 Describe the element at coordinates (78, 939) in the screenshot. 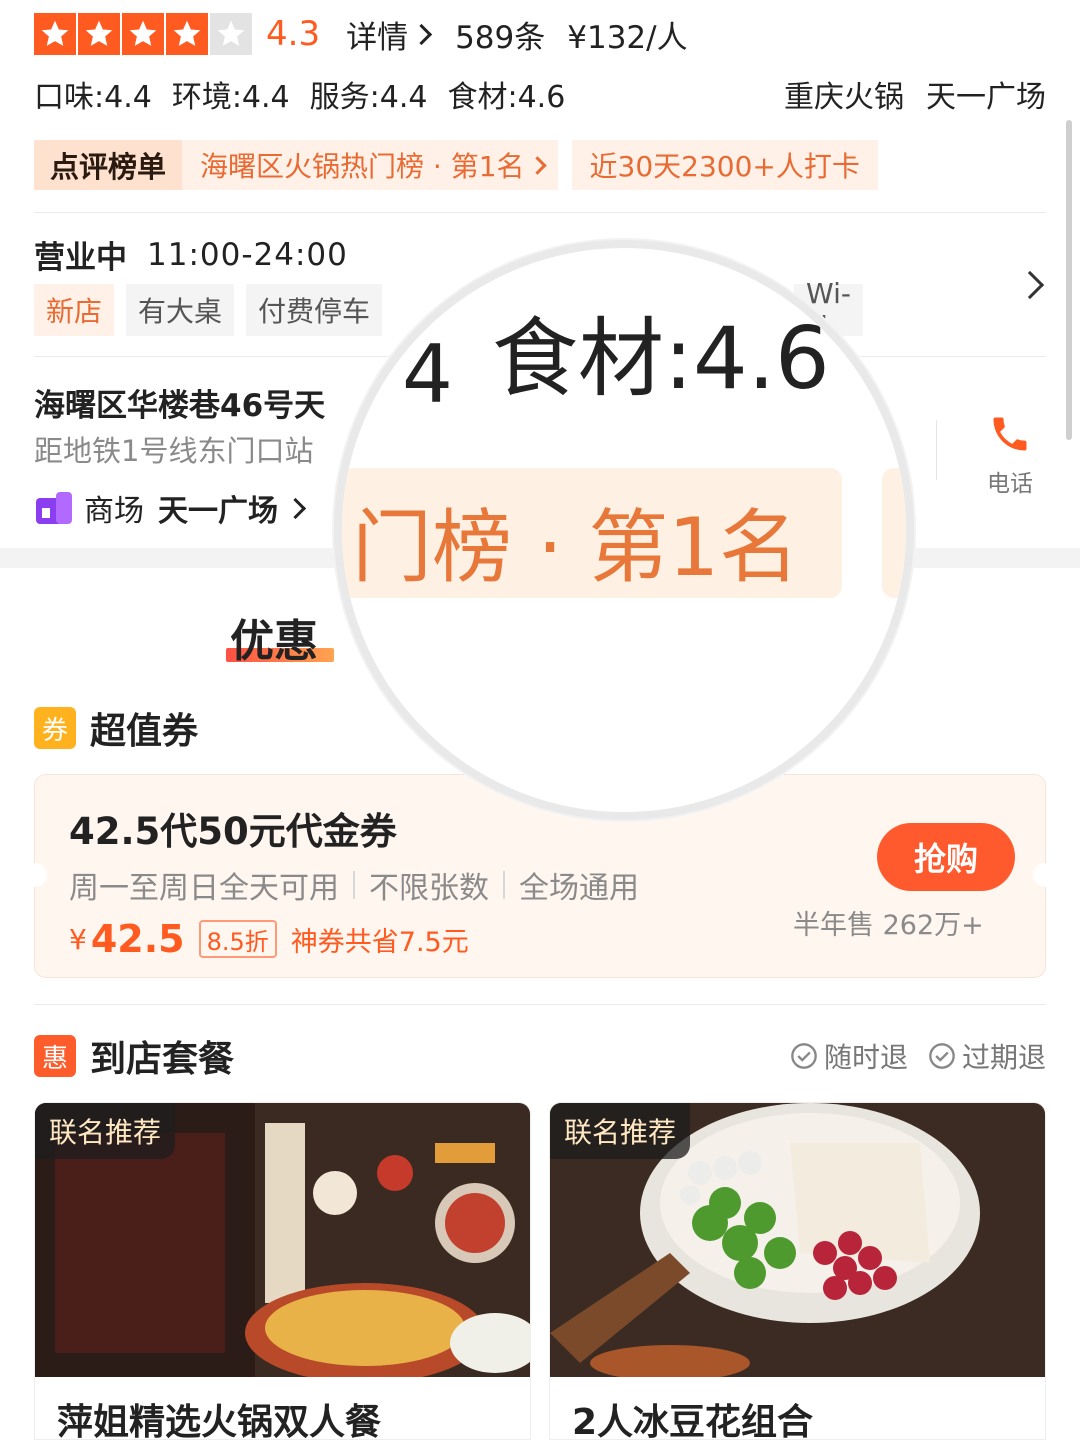

I see `currency-symbol: ¥` at that location.